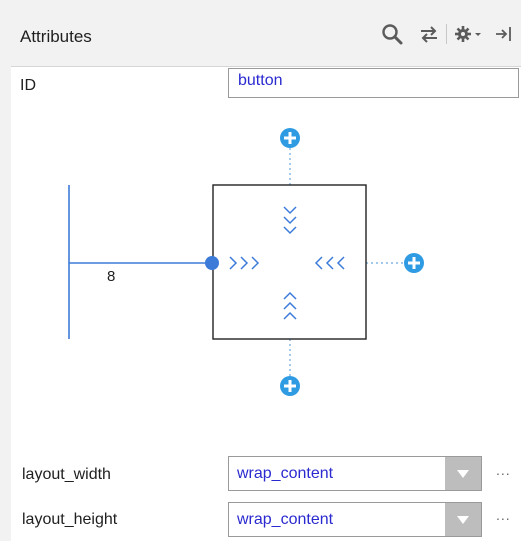 The height and width of the screenshot is (541, 521). What do you see at coordinates (70, 519) in the screenshot?
I see `layout-height-label: layout_height` at bounding box center [70, 519].